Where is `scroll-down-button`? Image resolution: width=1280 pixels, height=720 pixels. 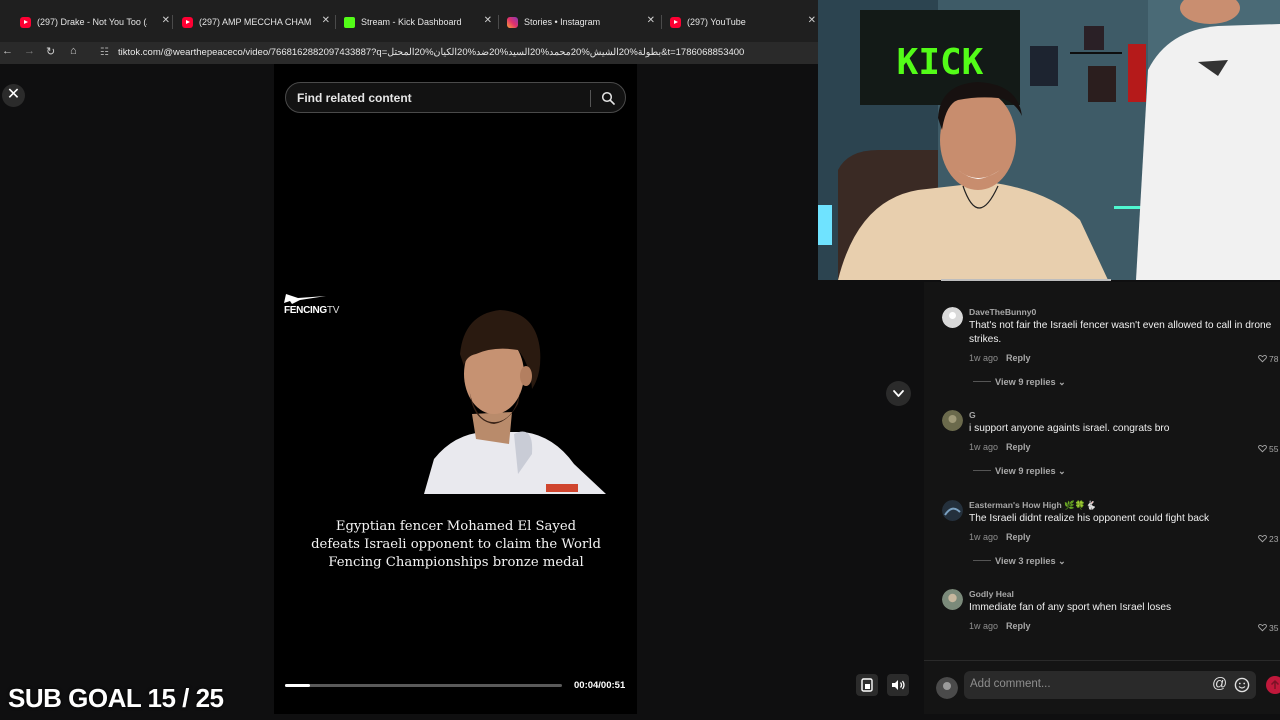
scroll-down-button is located at coordinates (898, 393).